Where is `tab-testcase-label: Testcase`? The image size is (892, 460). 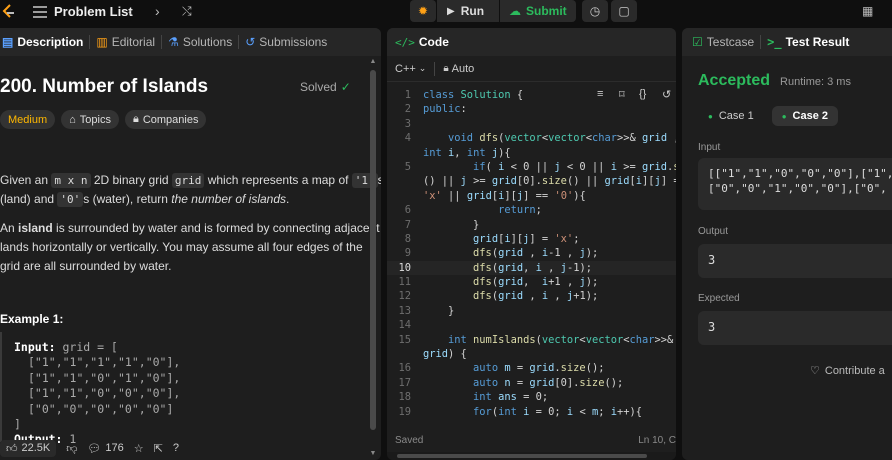 tab-testcase-label: Testcase is located at coordinates (730, 42).